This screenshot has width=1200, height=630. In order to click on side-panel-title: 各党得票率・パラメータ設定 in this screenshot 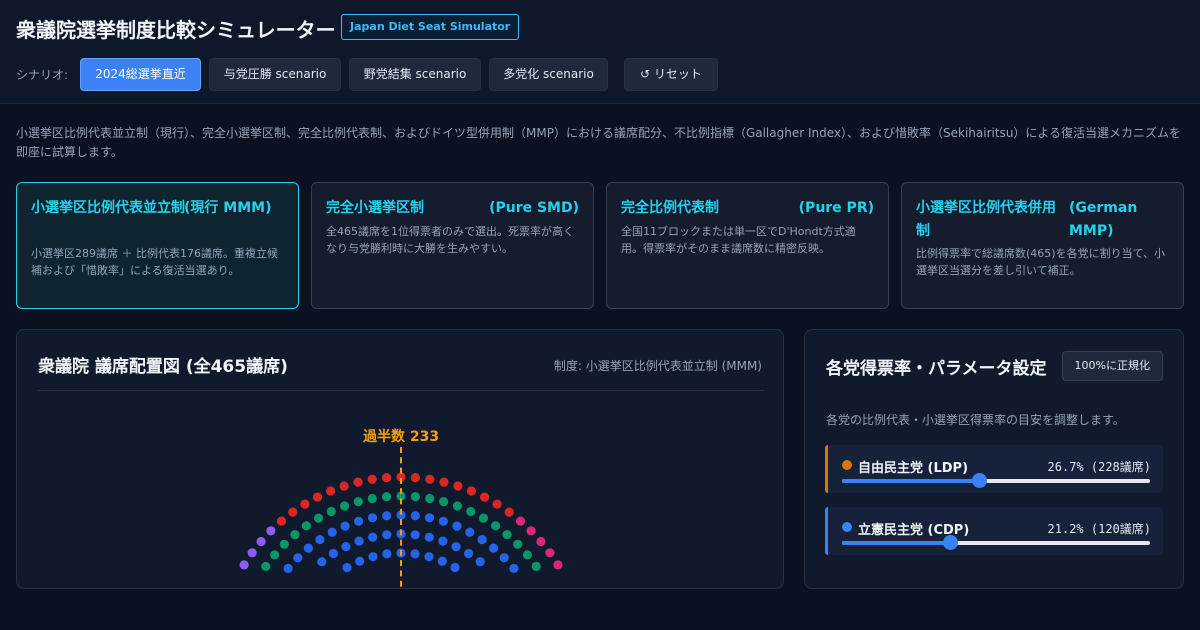, I will do `click(936, 369)`.